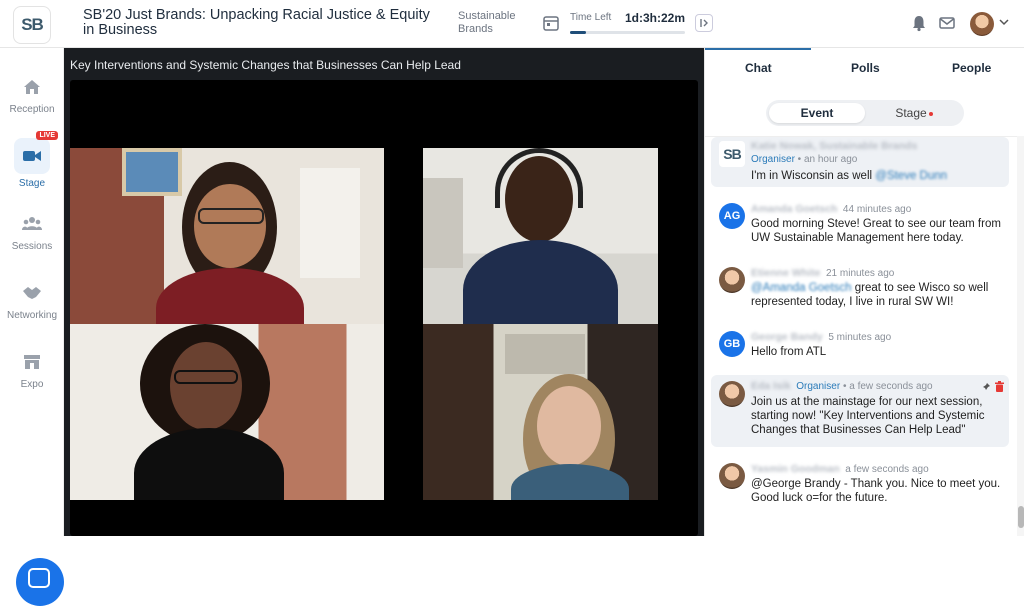  What do you see at coordinates (32, 293) in the screenshot?
I see `handshake-icon` at bounding box center [32, 293].